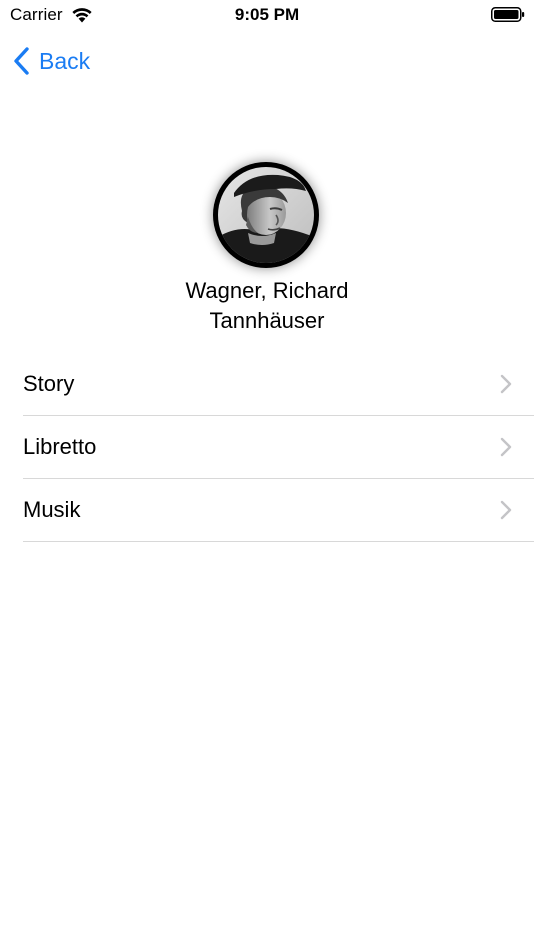  Describe the element at coordinates (49, 383) in the screenshot. I see `menu-item-label: Story` at that location.